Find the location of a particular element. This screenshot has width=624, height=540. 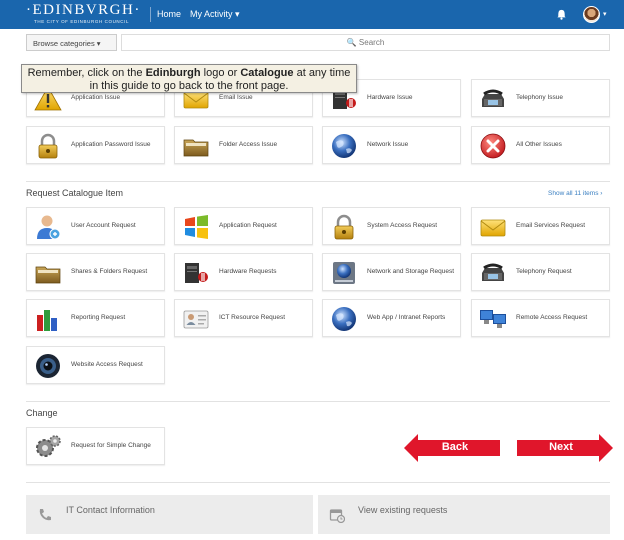

nav-home-link: Home is located at coordinates (169, 14).